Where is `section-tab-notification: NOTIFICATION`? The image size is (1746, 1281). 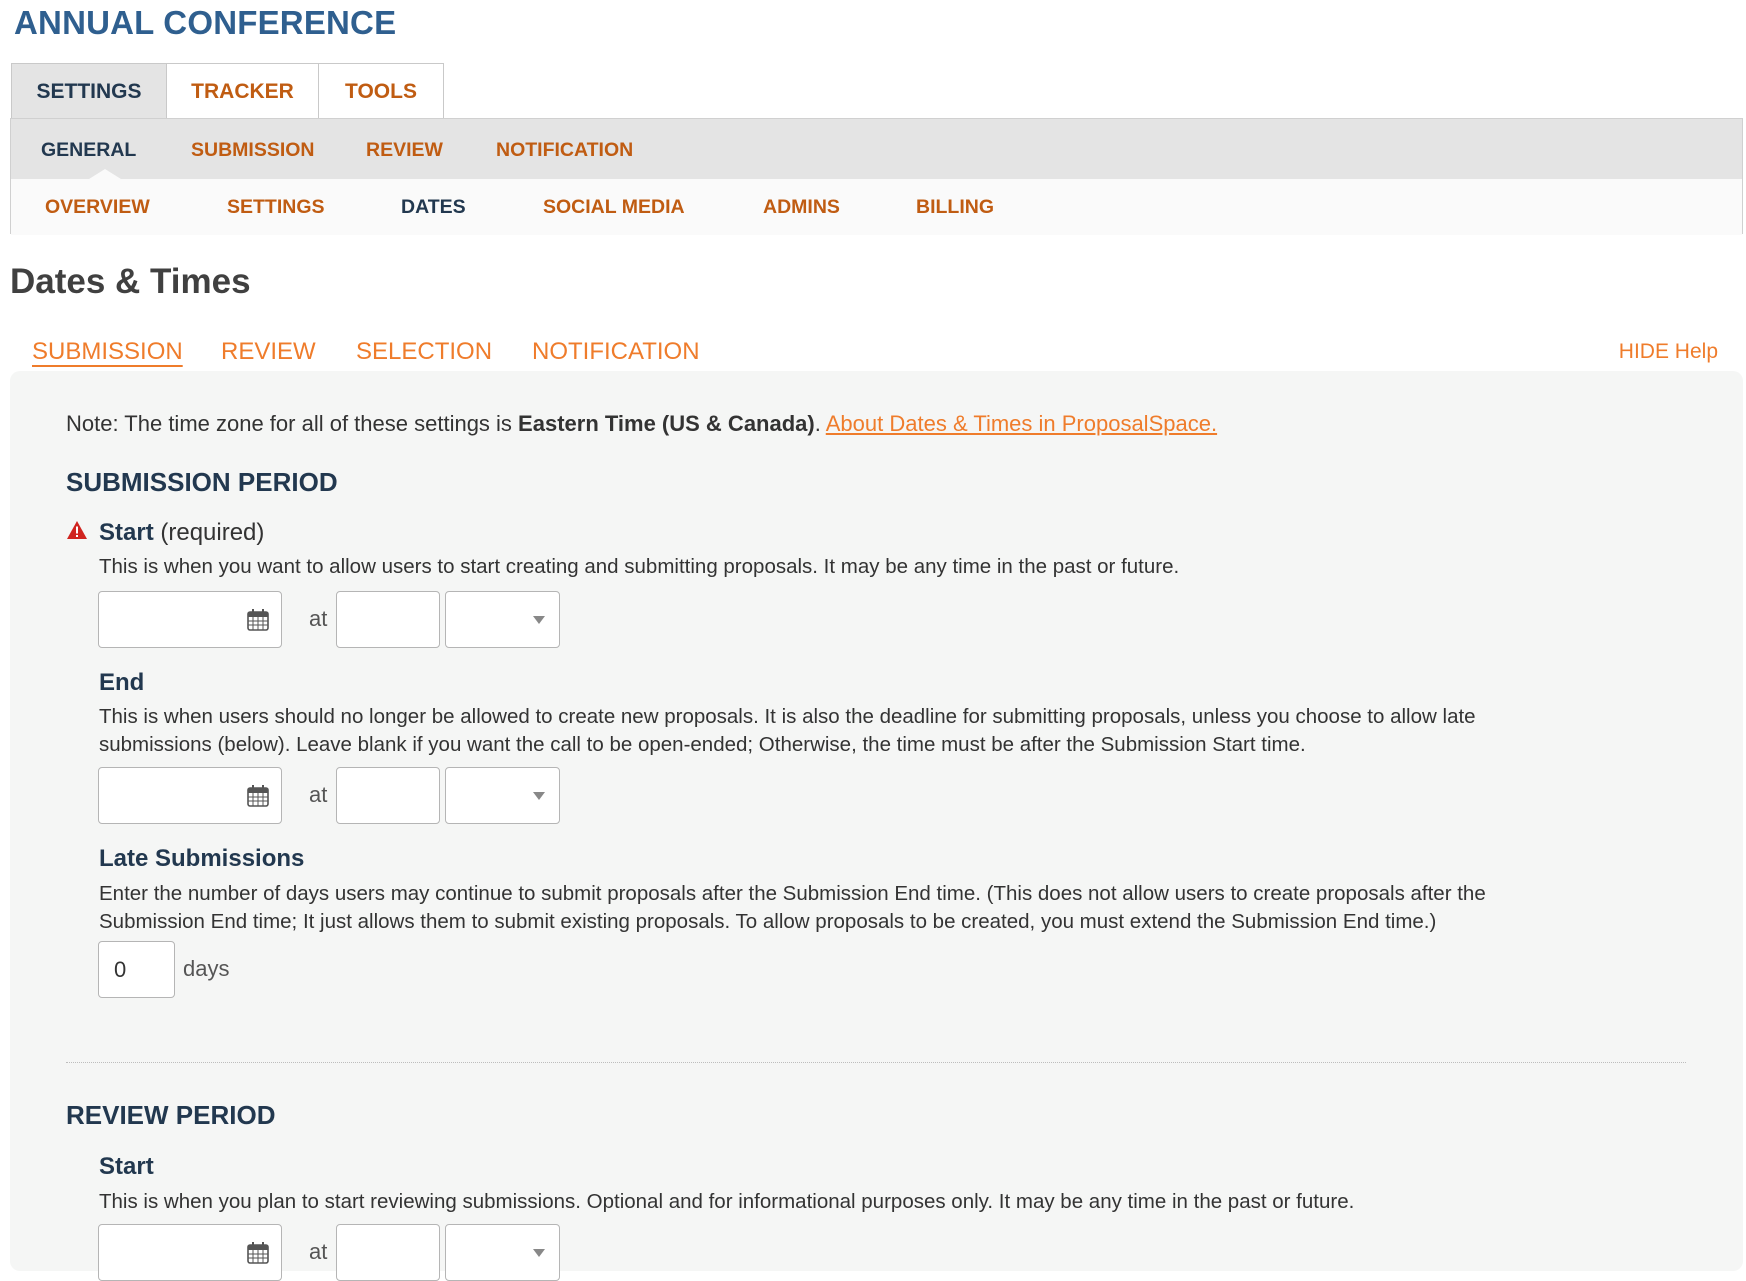
section-tab-notification: NOTIFICATION is located at coordinates (616, 352).